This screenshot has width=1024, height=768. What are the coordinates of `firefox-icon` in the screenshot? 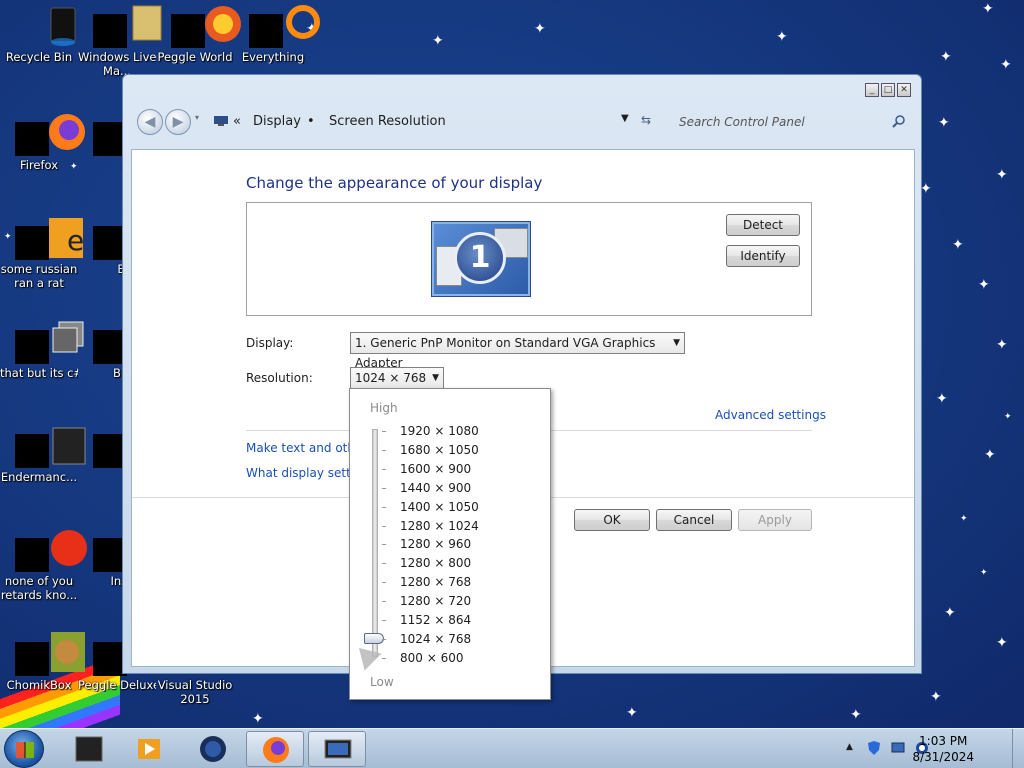 It's located at (276, 750).